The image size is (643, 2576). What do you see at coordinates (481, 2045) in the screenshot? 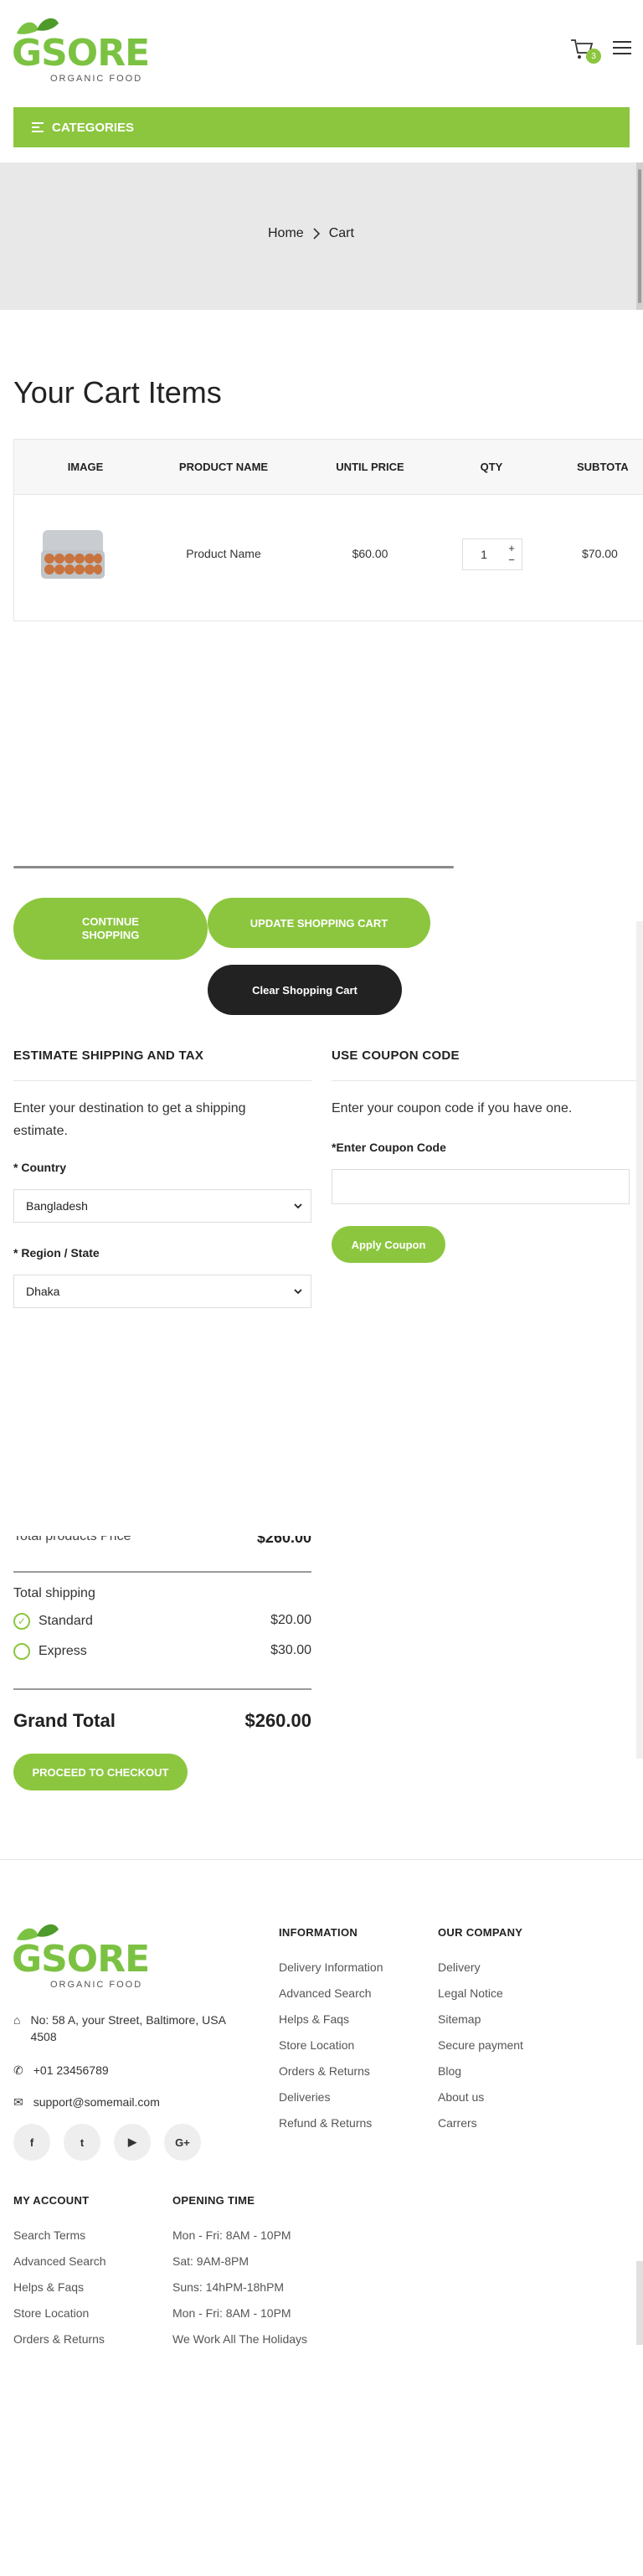
I see `footer-link: Secure payment` at bounding box center [481, 2045].